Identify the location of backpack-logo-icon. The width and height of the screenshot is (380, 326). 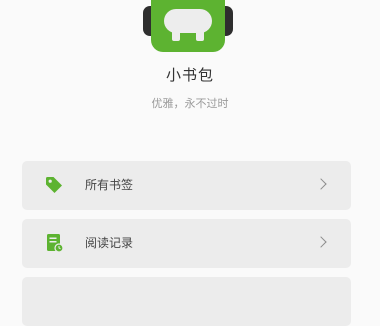
(188, 26).